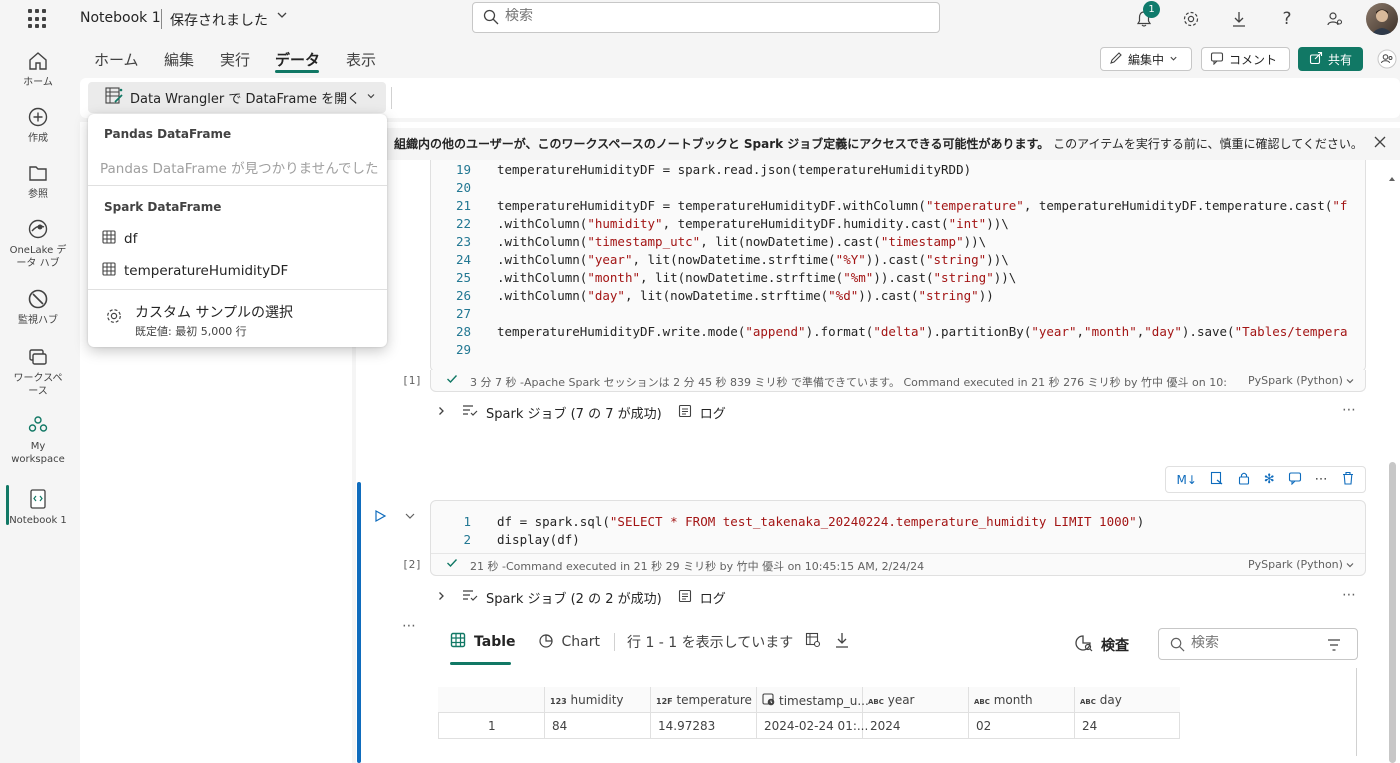 This screenshot has height=763, width=1400. I want to click on gear-icon, so click(1191, 19).